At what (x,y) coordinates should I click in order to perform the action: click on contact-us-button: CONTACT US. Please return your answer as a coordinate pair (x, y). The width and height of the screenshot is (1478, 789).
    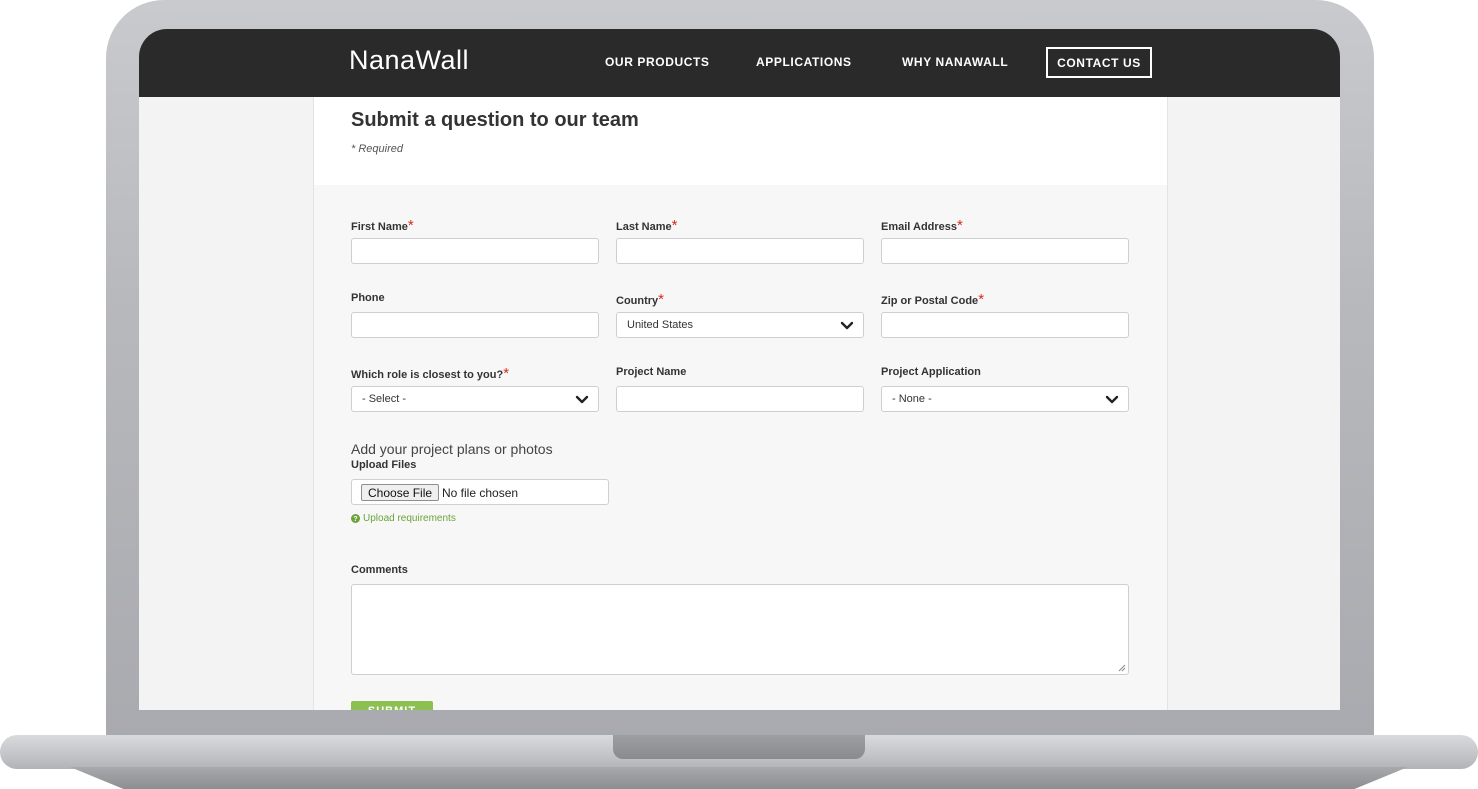
    Looking at the image, I should click on (1099, 62).